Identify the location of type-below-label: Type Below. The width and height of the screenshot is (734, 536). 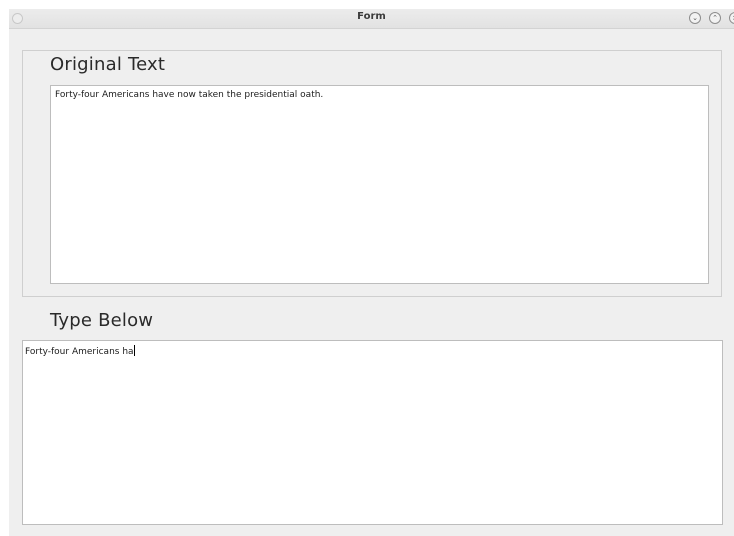
(102, 320).